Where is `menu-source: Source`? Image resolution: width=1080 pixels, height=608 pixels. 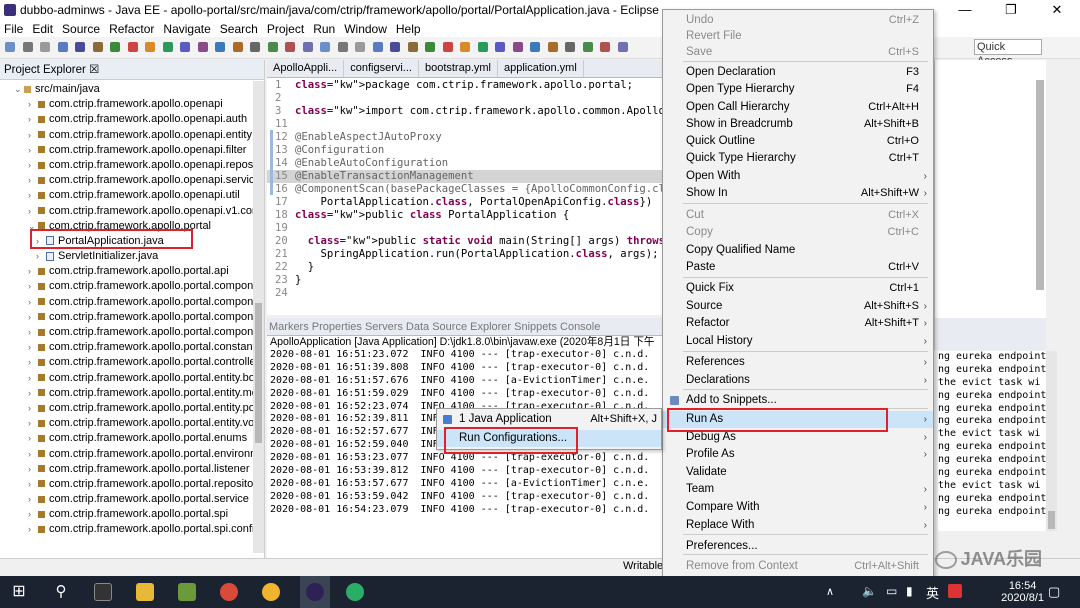
menu-source: Source is located at coordinates (81, 29).